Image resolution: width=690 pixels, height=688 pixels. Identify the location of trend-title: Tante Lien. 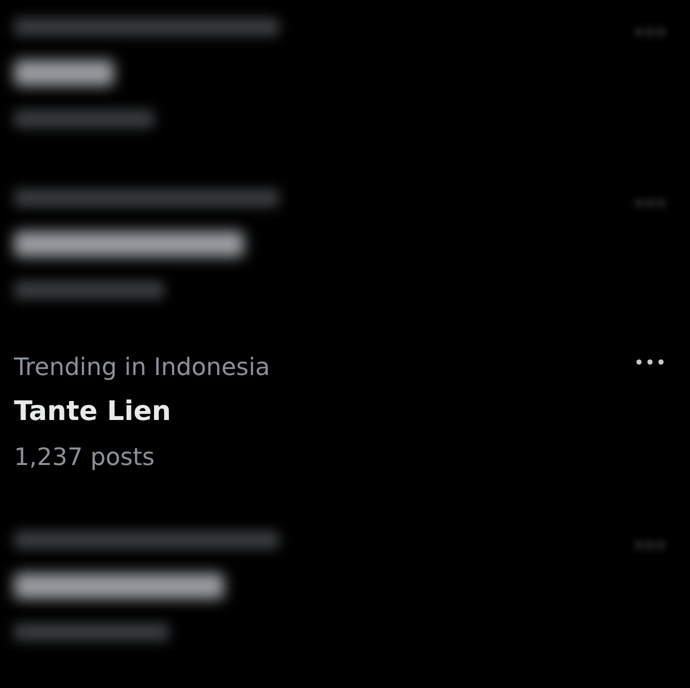
(142, 412).